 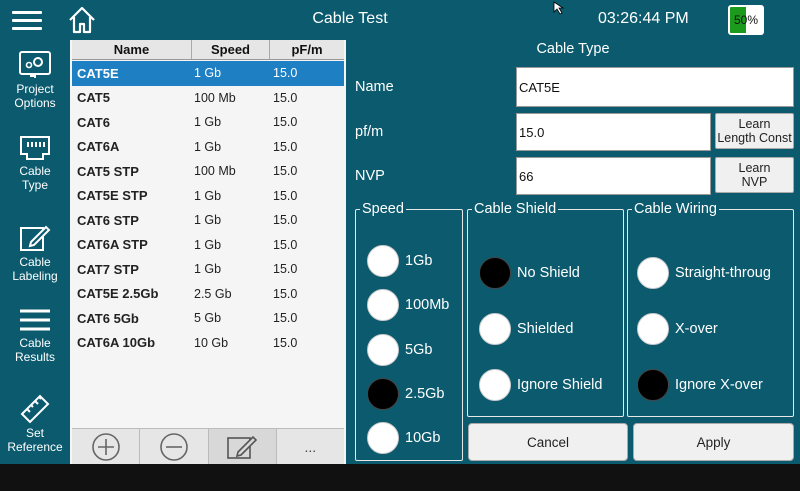 I want to click on wiring-option: Ignore X-over, so click(x=700, y=385).